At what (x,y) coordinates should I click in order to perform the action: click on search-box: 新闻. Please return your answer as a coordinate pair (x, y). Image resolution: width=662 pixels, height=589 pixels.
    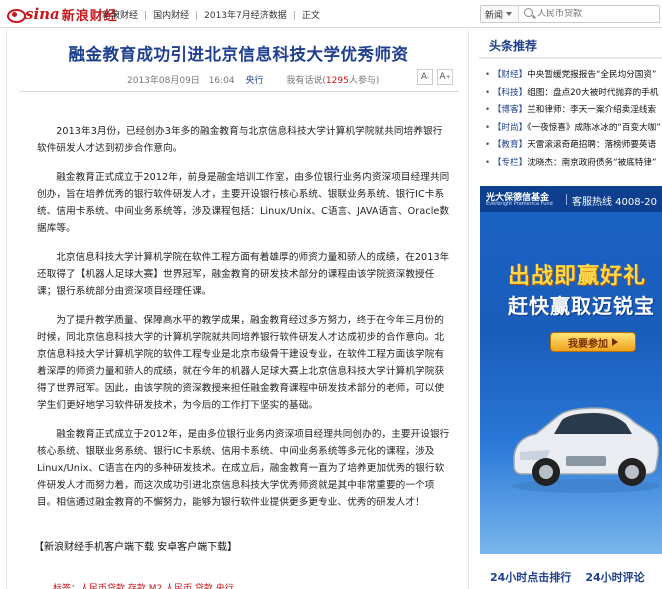
    Looking at the image, I should click on (570, 14).